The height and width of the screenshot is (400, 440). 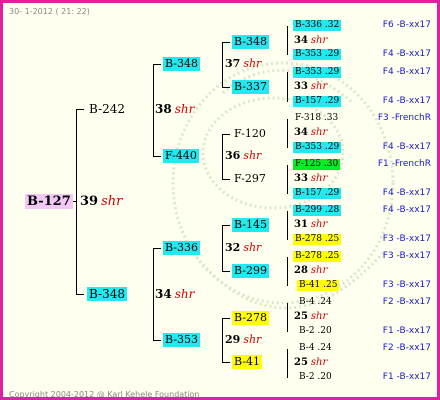 What do you see at coordinates (316, 118) in the screenshot?
I see `gen4-id: F-318 .33` at bounding box center [316, 118].